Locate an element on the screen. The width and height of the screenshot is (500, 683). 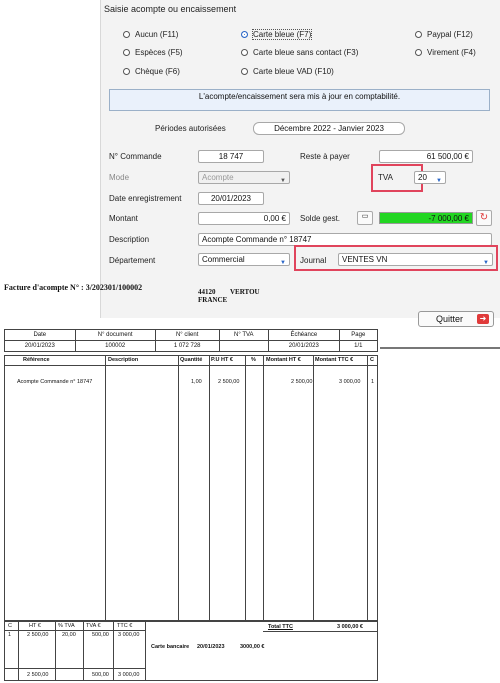
col-pct: % is located at coordinates (253, 360).